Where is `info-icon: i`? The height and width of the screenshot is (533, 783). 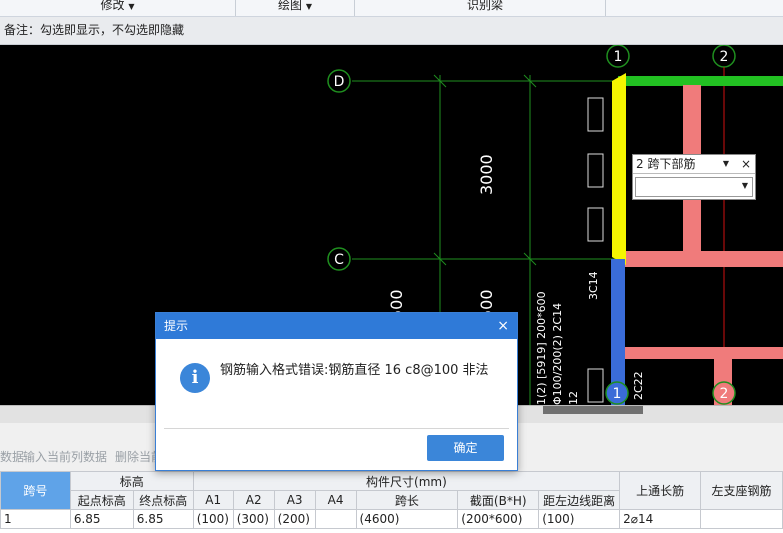
info-icon: i is located at coordinates (195, 378).